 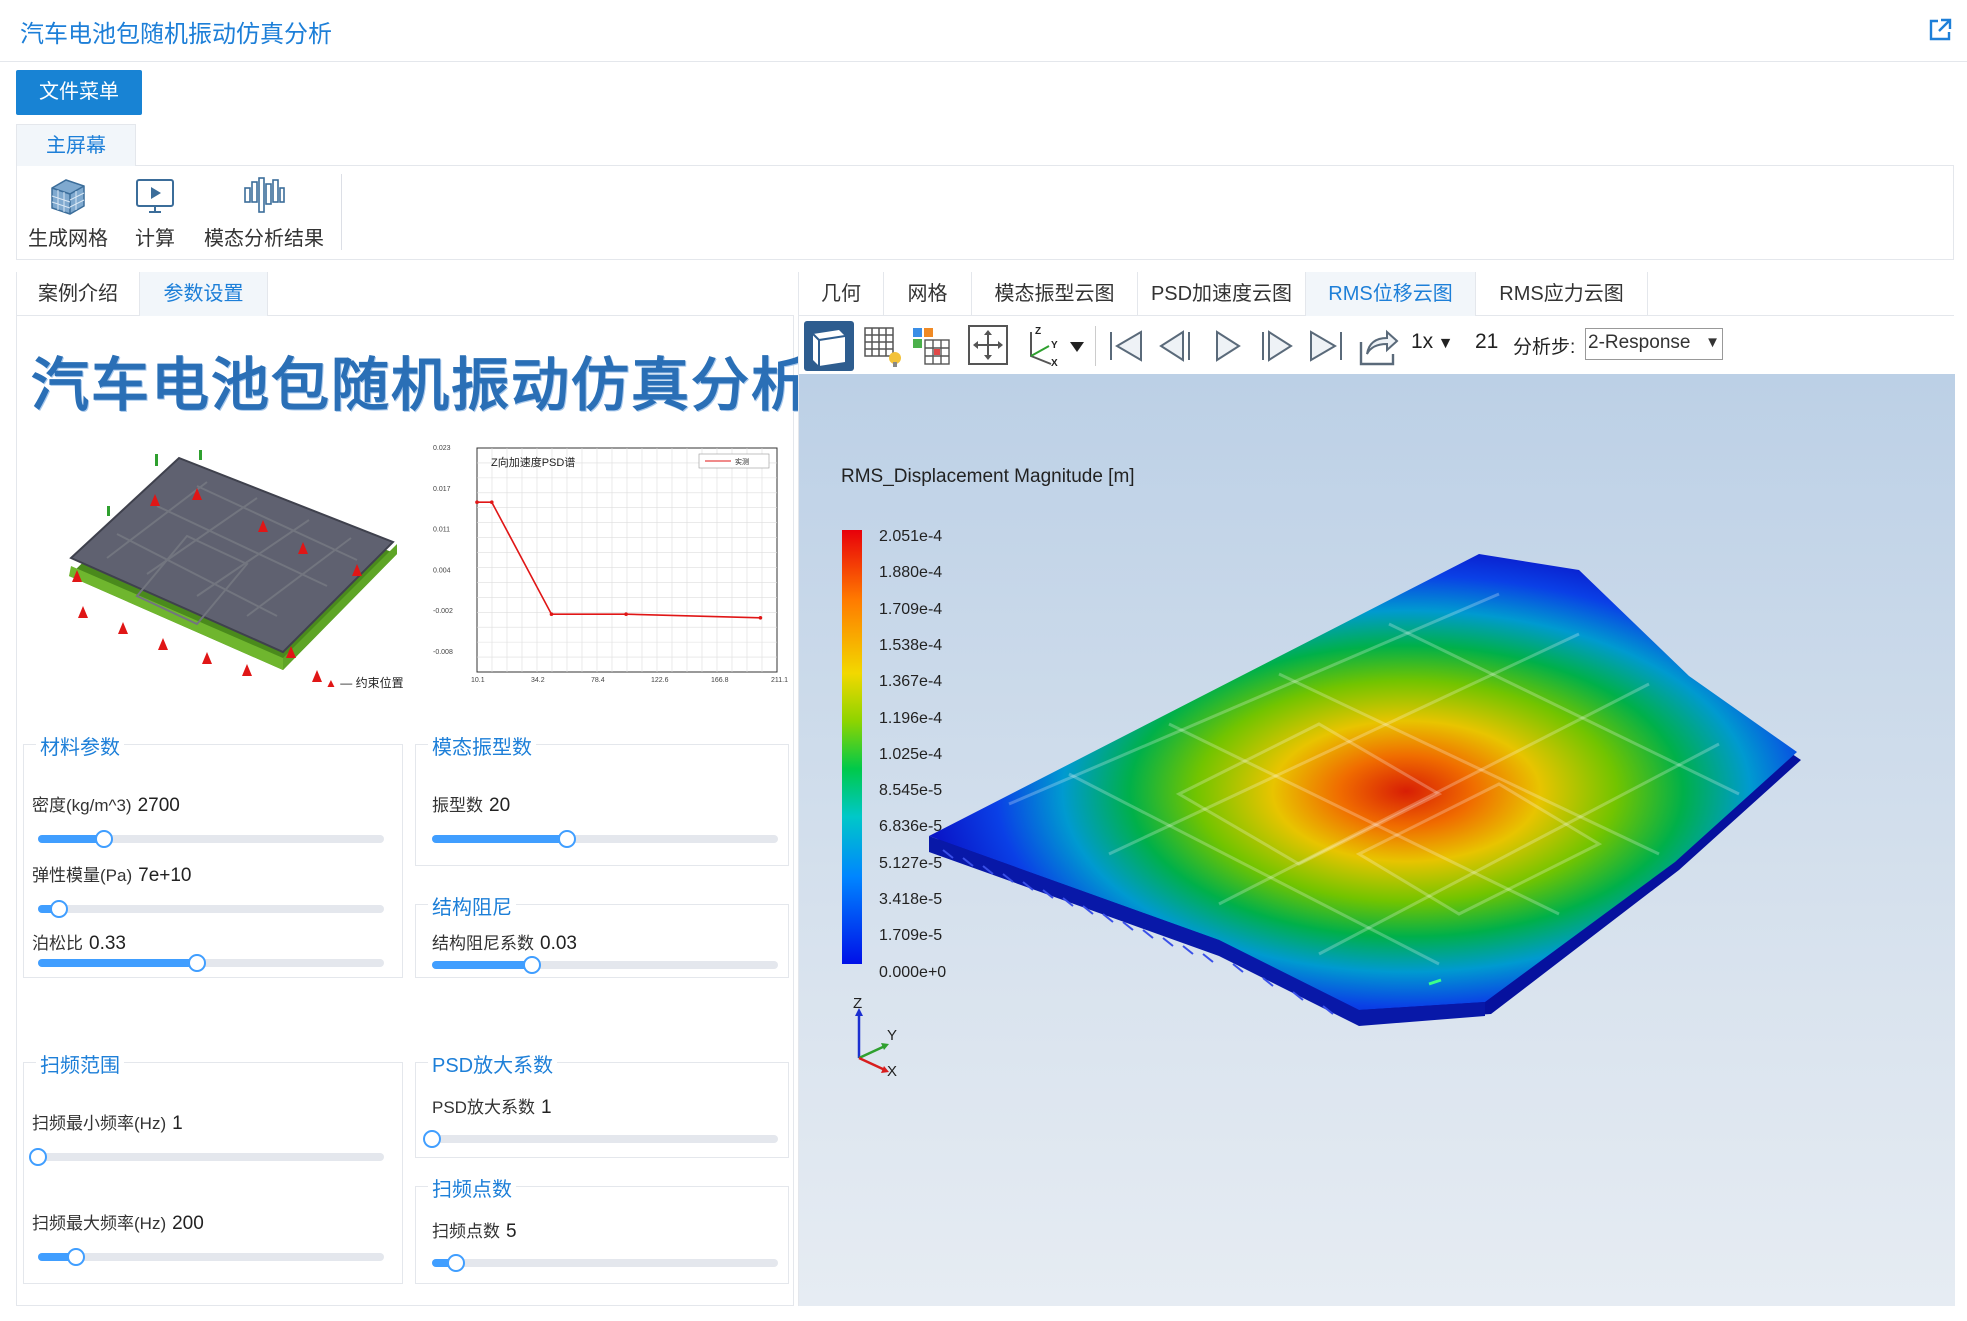 I want to click on modal-result-button: 模态分析结果, so click(x=264, y=212).